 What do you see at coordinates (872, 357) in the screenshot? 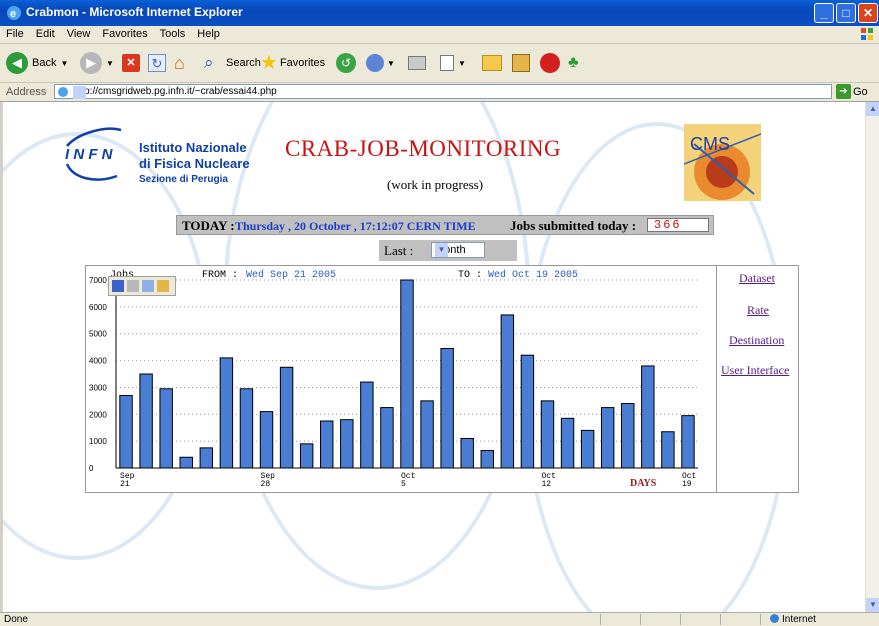
I see `vertical-scrollbar: ▲ ▼` at bounding box center [872, 357].